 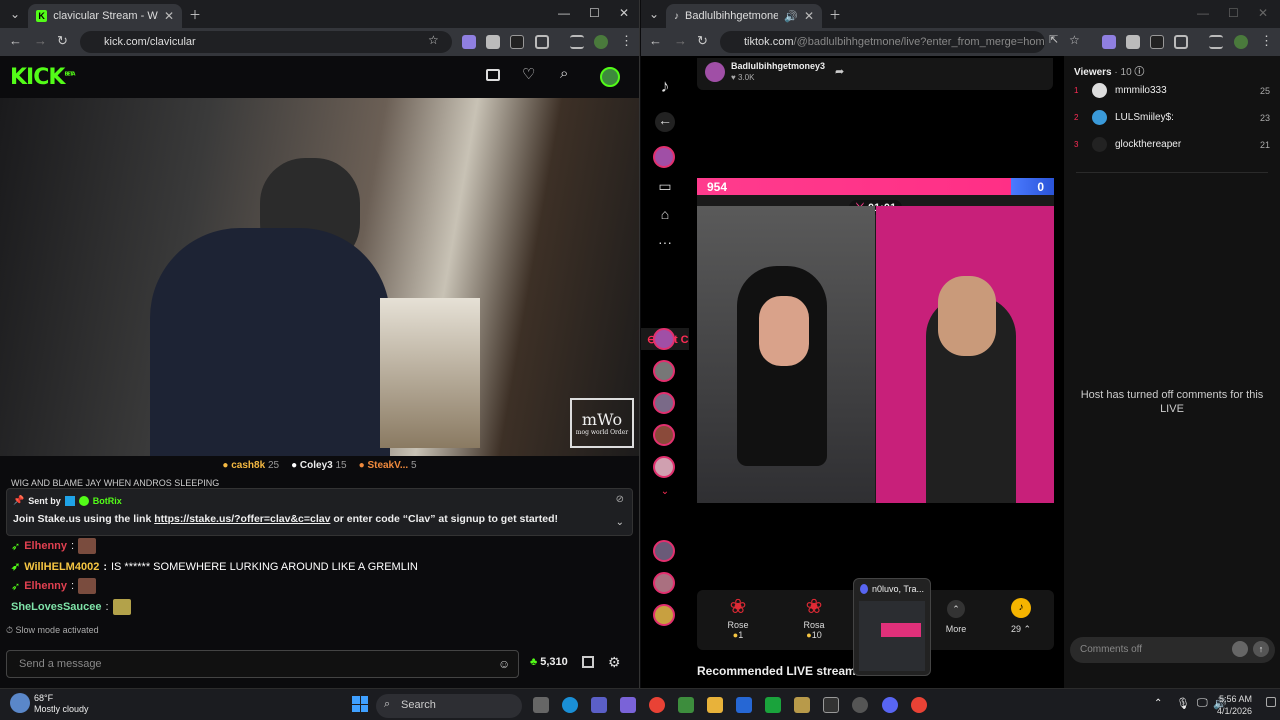 What do you see at coordinates (715, 72) in the screenshot?
I see `host-avatar` at bounding box center [715, 72].